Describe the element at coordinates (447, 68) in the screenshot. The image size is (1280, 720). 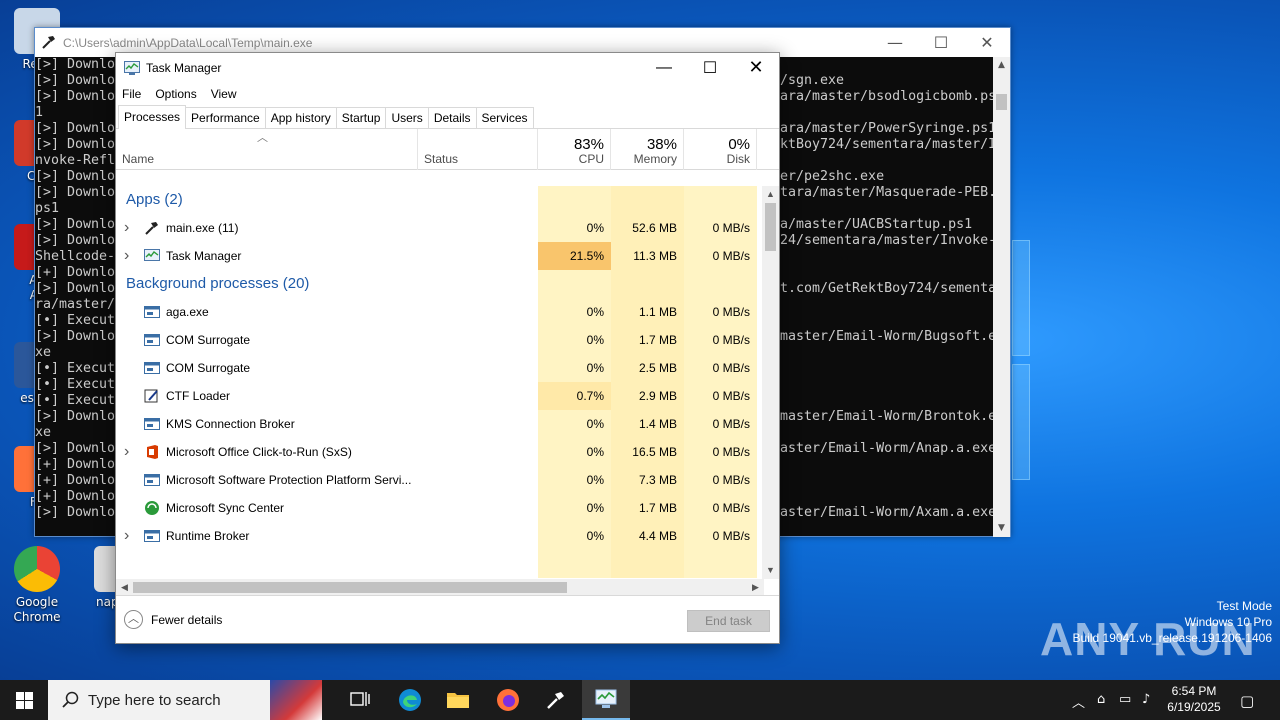
I see `tm-titlebar: Task Manager — ☐ ✕` at that location.